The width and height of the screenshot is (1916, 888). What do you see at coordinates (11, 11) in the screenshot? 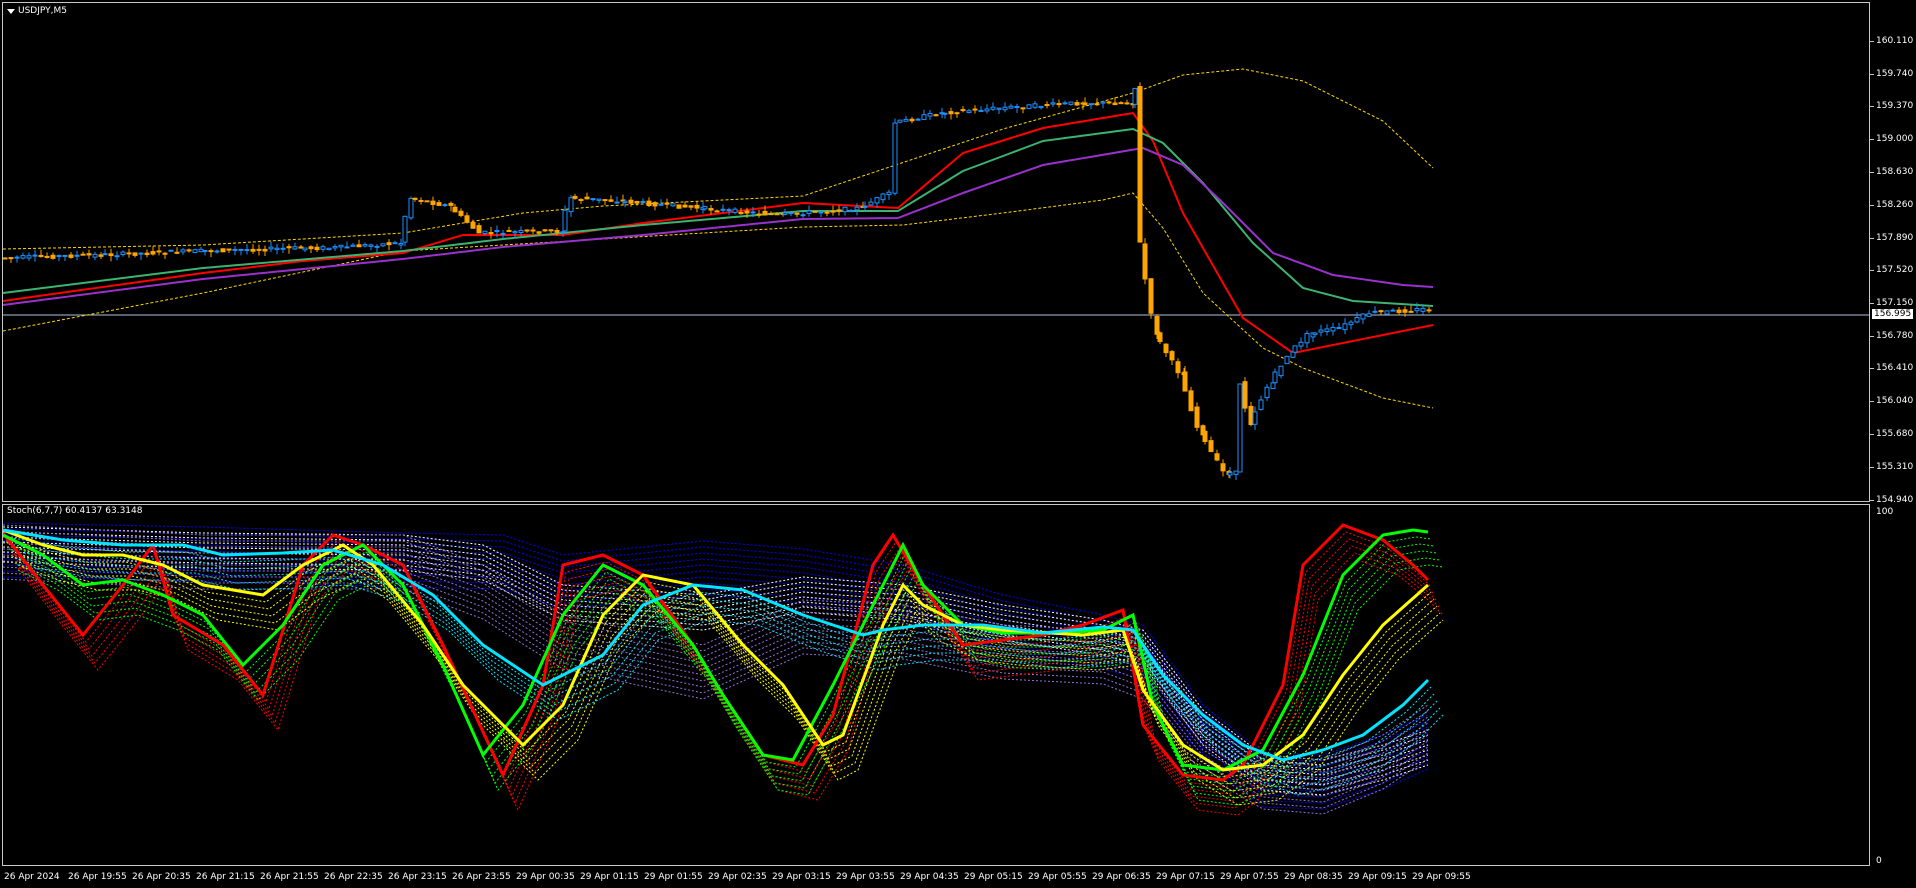
I see `dropdown-triangle-icon` at bounding box center [11, 11].